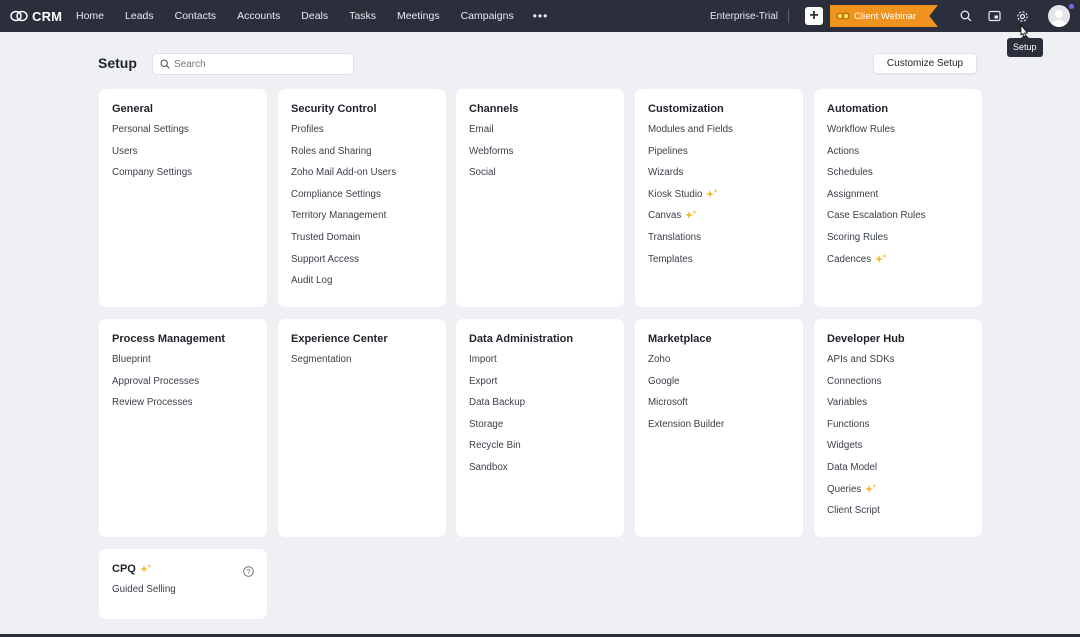 Image resolution: width=1080 pixels, height=637 pixels. Describe the element at coordinates (183, 595) in the screenshot. I see `setup-link-guided-selling: Guided Selling` at that location.